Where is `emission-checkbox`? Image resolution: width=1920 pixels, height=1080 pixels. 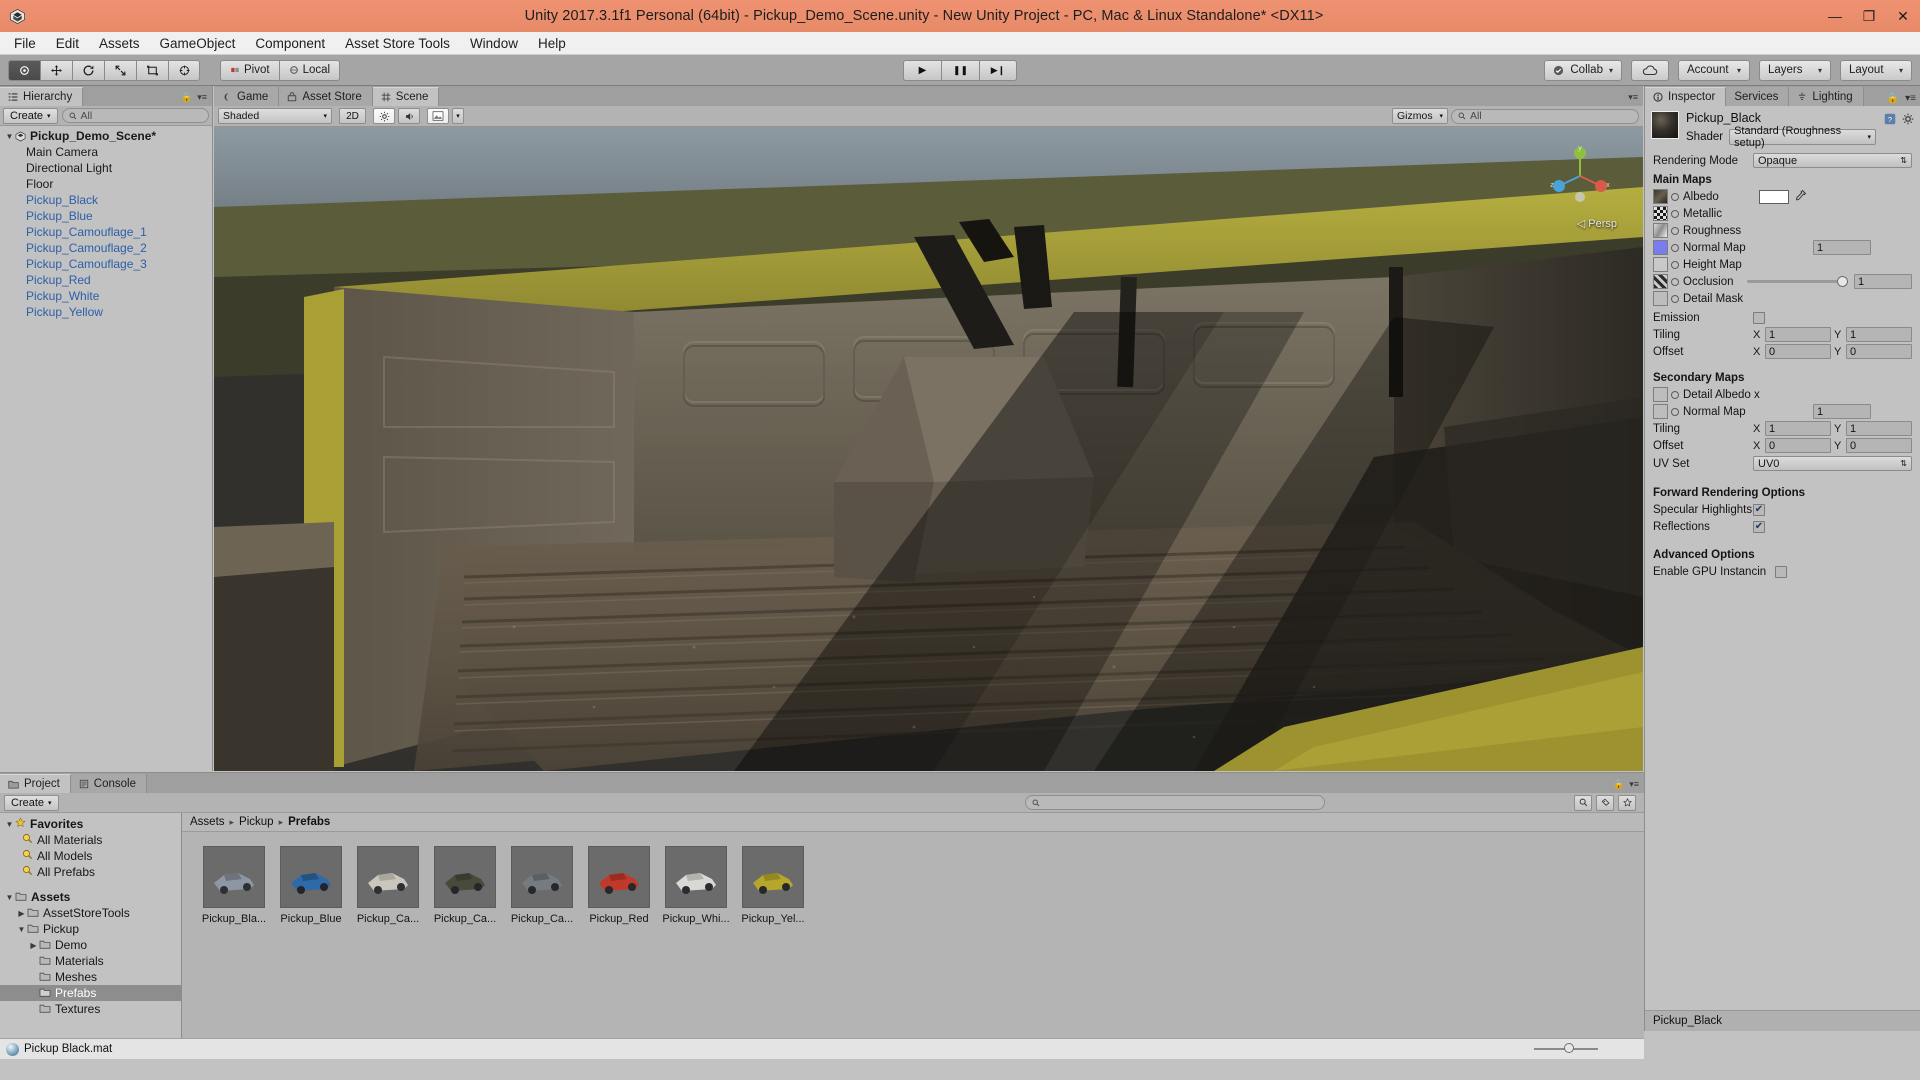 emission-checkbox is located at coordinates (1759, 317).